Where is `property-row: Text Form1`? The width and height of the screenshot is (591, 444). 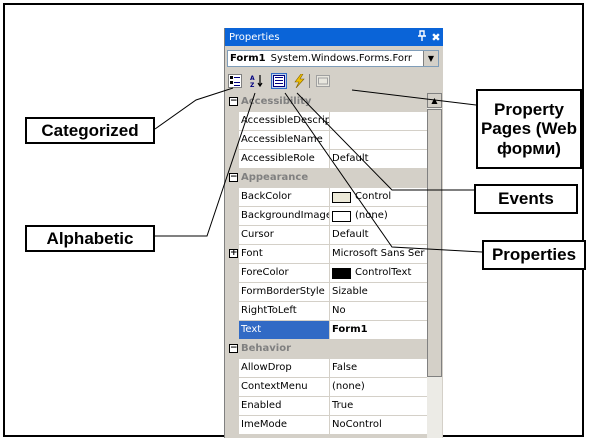 property-row: Text Form1 is located at coordinates (327, 330).